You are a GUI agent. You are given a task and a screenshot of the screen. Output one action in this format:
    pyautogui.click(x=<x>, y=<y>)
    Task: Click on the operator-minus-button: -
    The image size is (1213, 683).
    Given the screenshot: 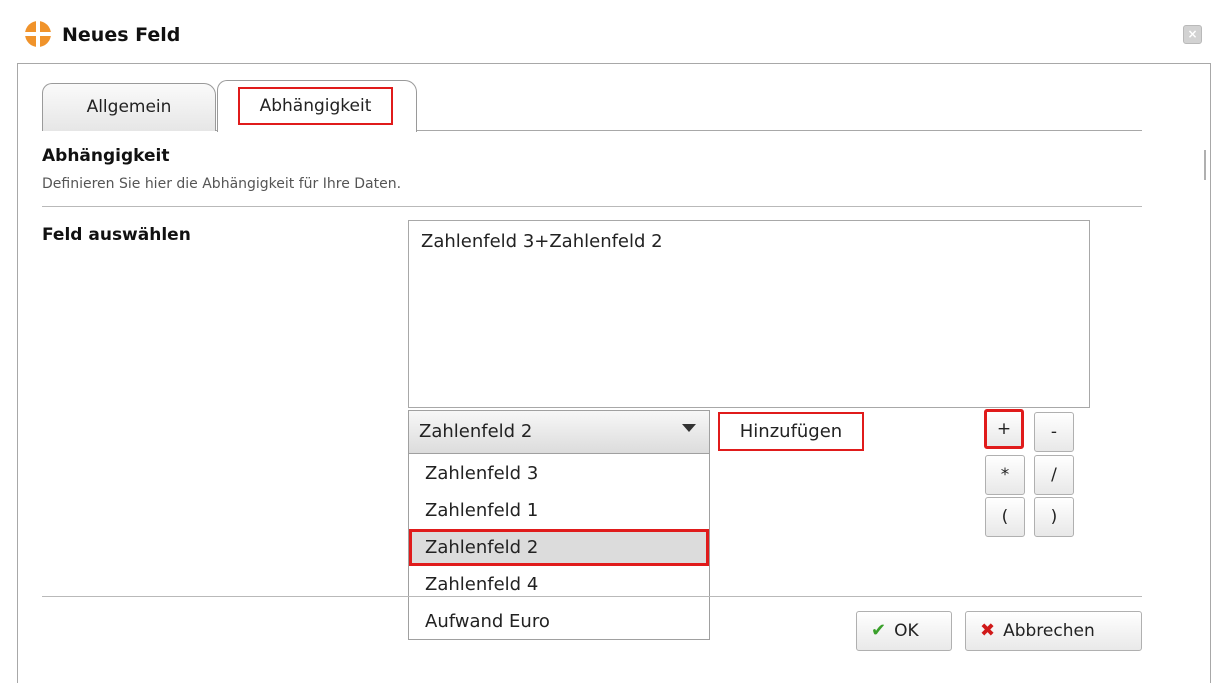 What is the action you would take?
    pyautogui.click(x=1054, y=432)
    